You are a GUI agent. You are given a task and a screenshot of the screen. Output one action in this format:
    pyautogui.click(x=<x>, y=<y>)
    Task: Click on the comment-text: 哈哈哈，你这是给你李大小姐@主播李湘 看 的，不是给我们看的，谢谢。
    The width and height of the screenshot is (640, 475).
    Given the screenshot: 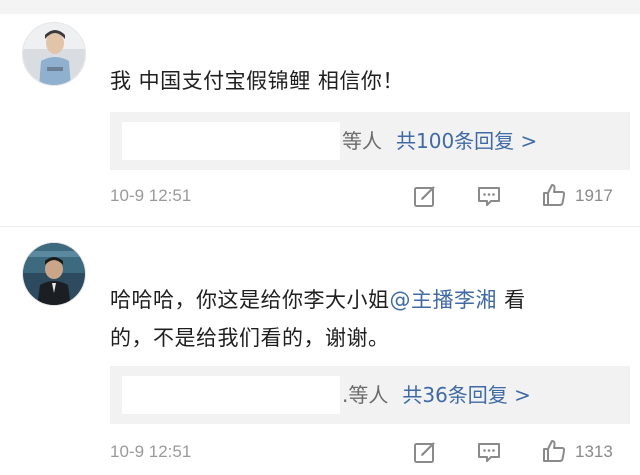 What is the action you would take?
    pyautogui.click(x=318, y=319)
    